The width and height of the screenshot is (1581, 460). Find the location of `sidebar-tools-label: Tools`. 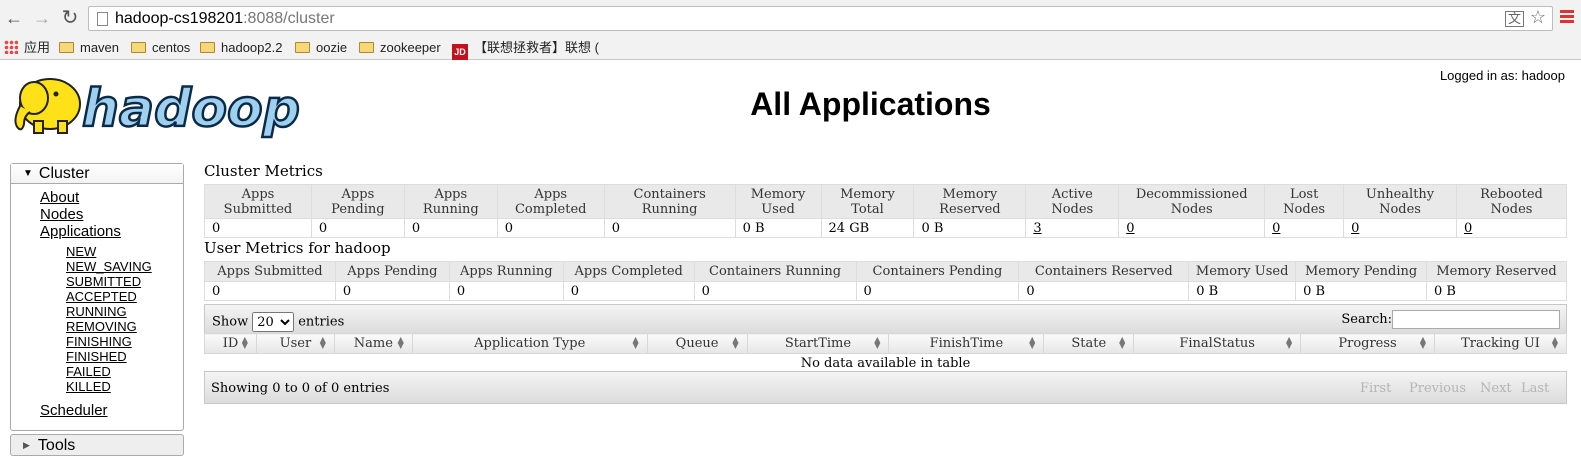

sidebar-tools-label: Tools is located at coordinates (56, 445).